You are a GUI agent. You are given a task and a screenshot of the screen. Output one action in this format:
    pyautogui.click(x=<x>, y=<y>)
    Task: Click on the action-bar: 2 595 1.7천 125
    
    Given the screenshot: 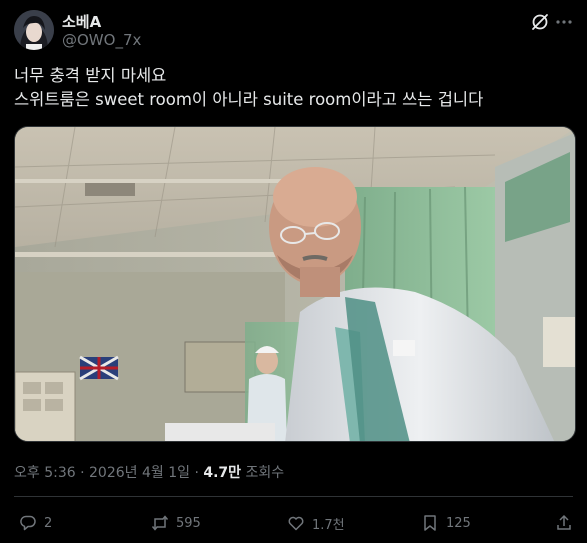 What is the action you would take?
    pyautogui.click(x=294, y=523)
    